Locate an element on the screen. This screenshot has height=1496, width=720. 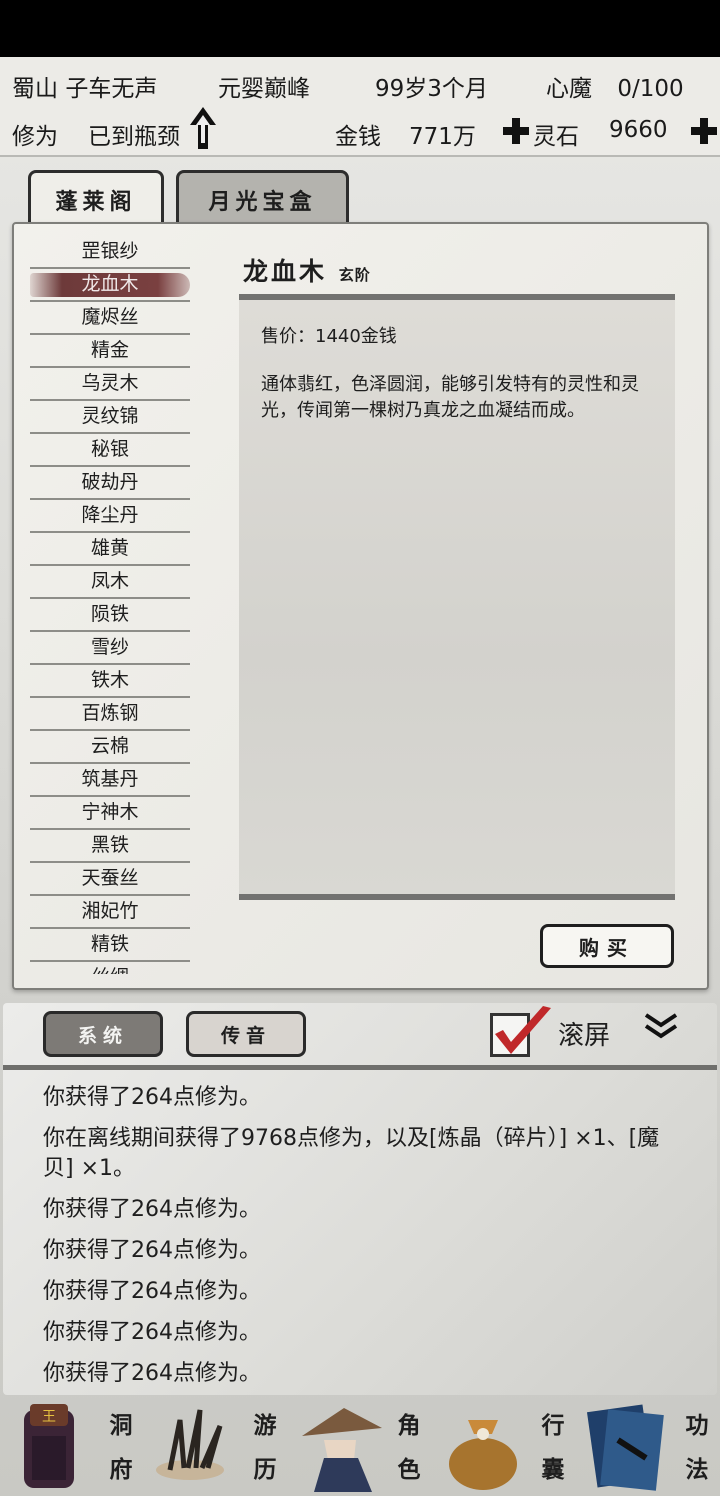
list-item: 精铁 is located at coordinates (110, 945).